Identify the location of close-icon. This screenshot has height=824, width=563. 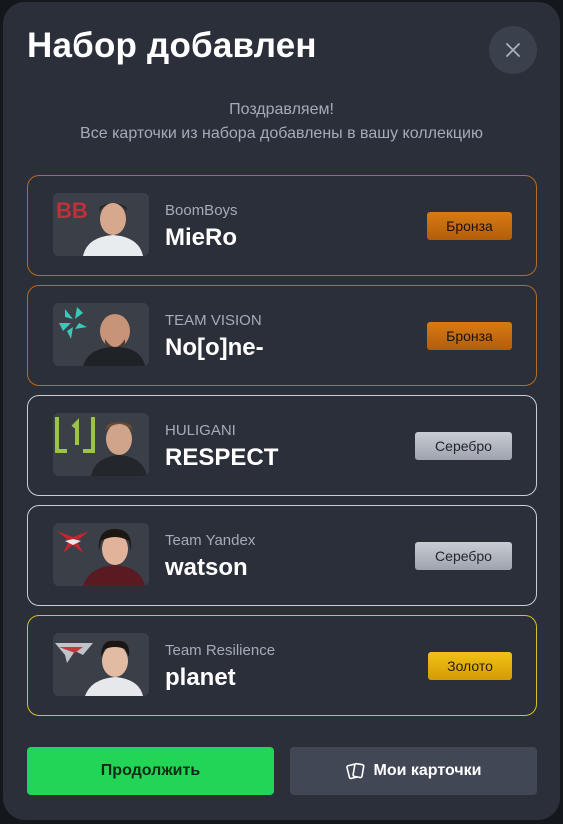
(513, 50).